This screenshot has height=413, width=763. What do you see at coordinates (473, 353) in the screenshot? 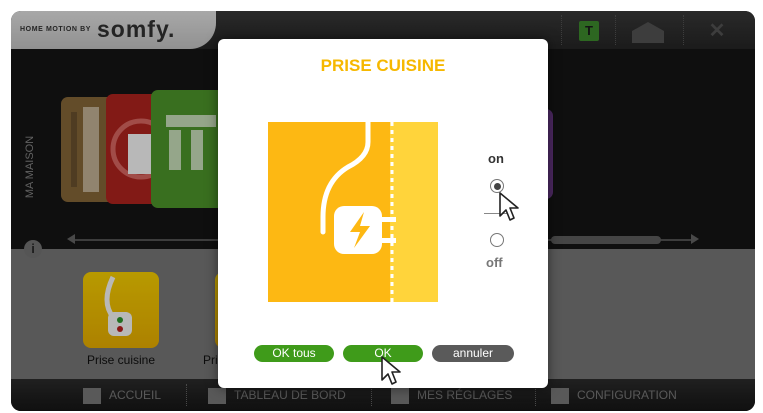
I see `cancel-button: annuler` at bounding box center [473, 353].